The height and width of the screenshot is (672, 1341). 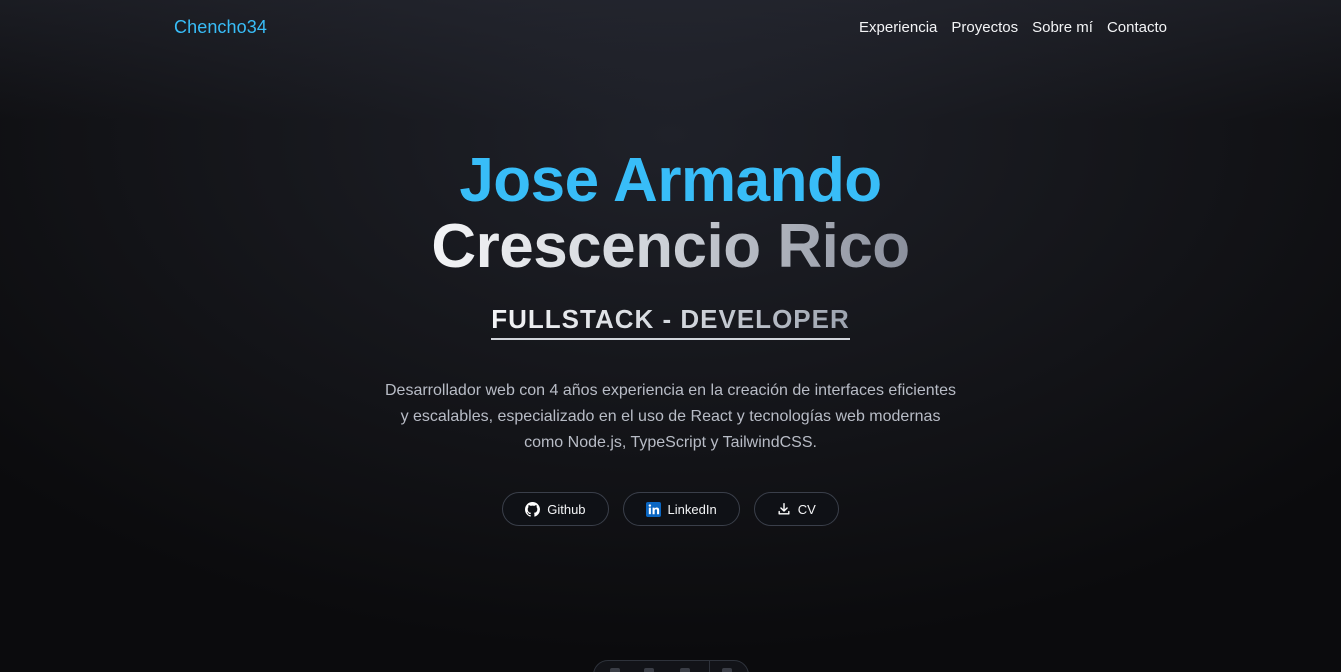 What do you see at coordinates (566, 509) in the screenshot?
I see `github-label: Github` at bounding box center [566, 509].